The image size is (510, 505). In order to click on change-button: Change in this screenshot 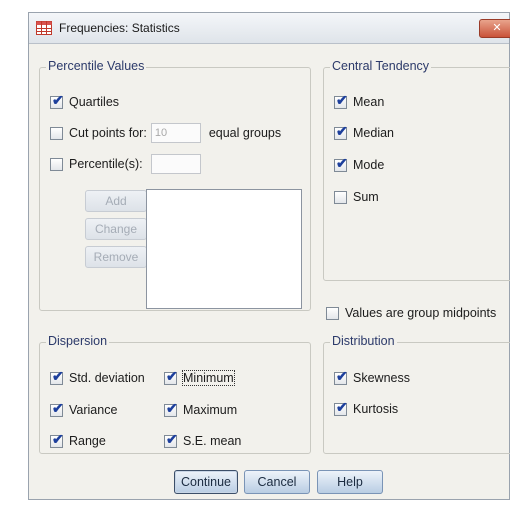, I will do `click(116, 229)`.